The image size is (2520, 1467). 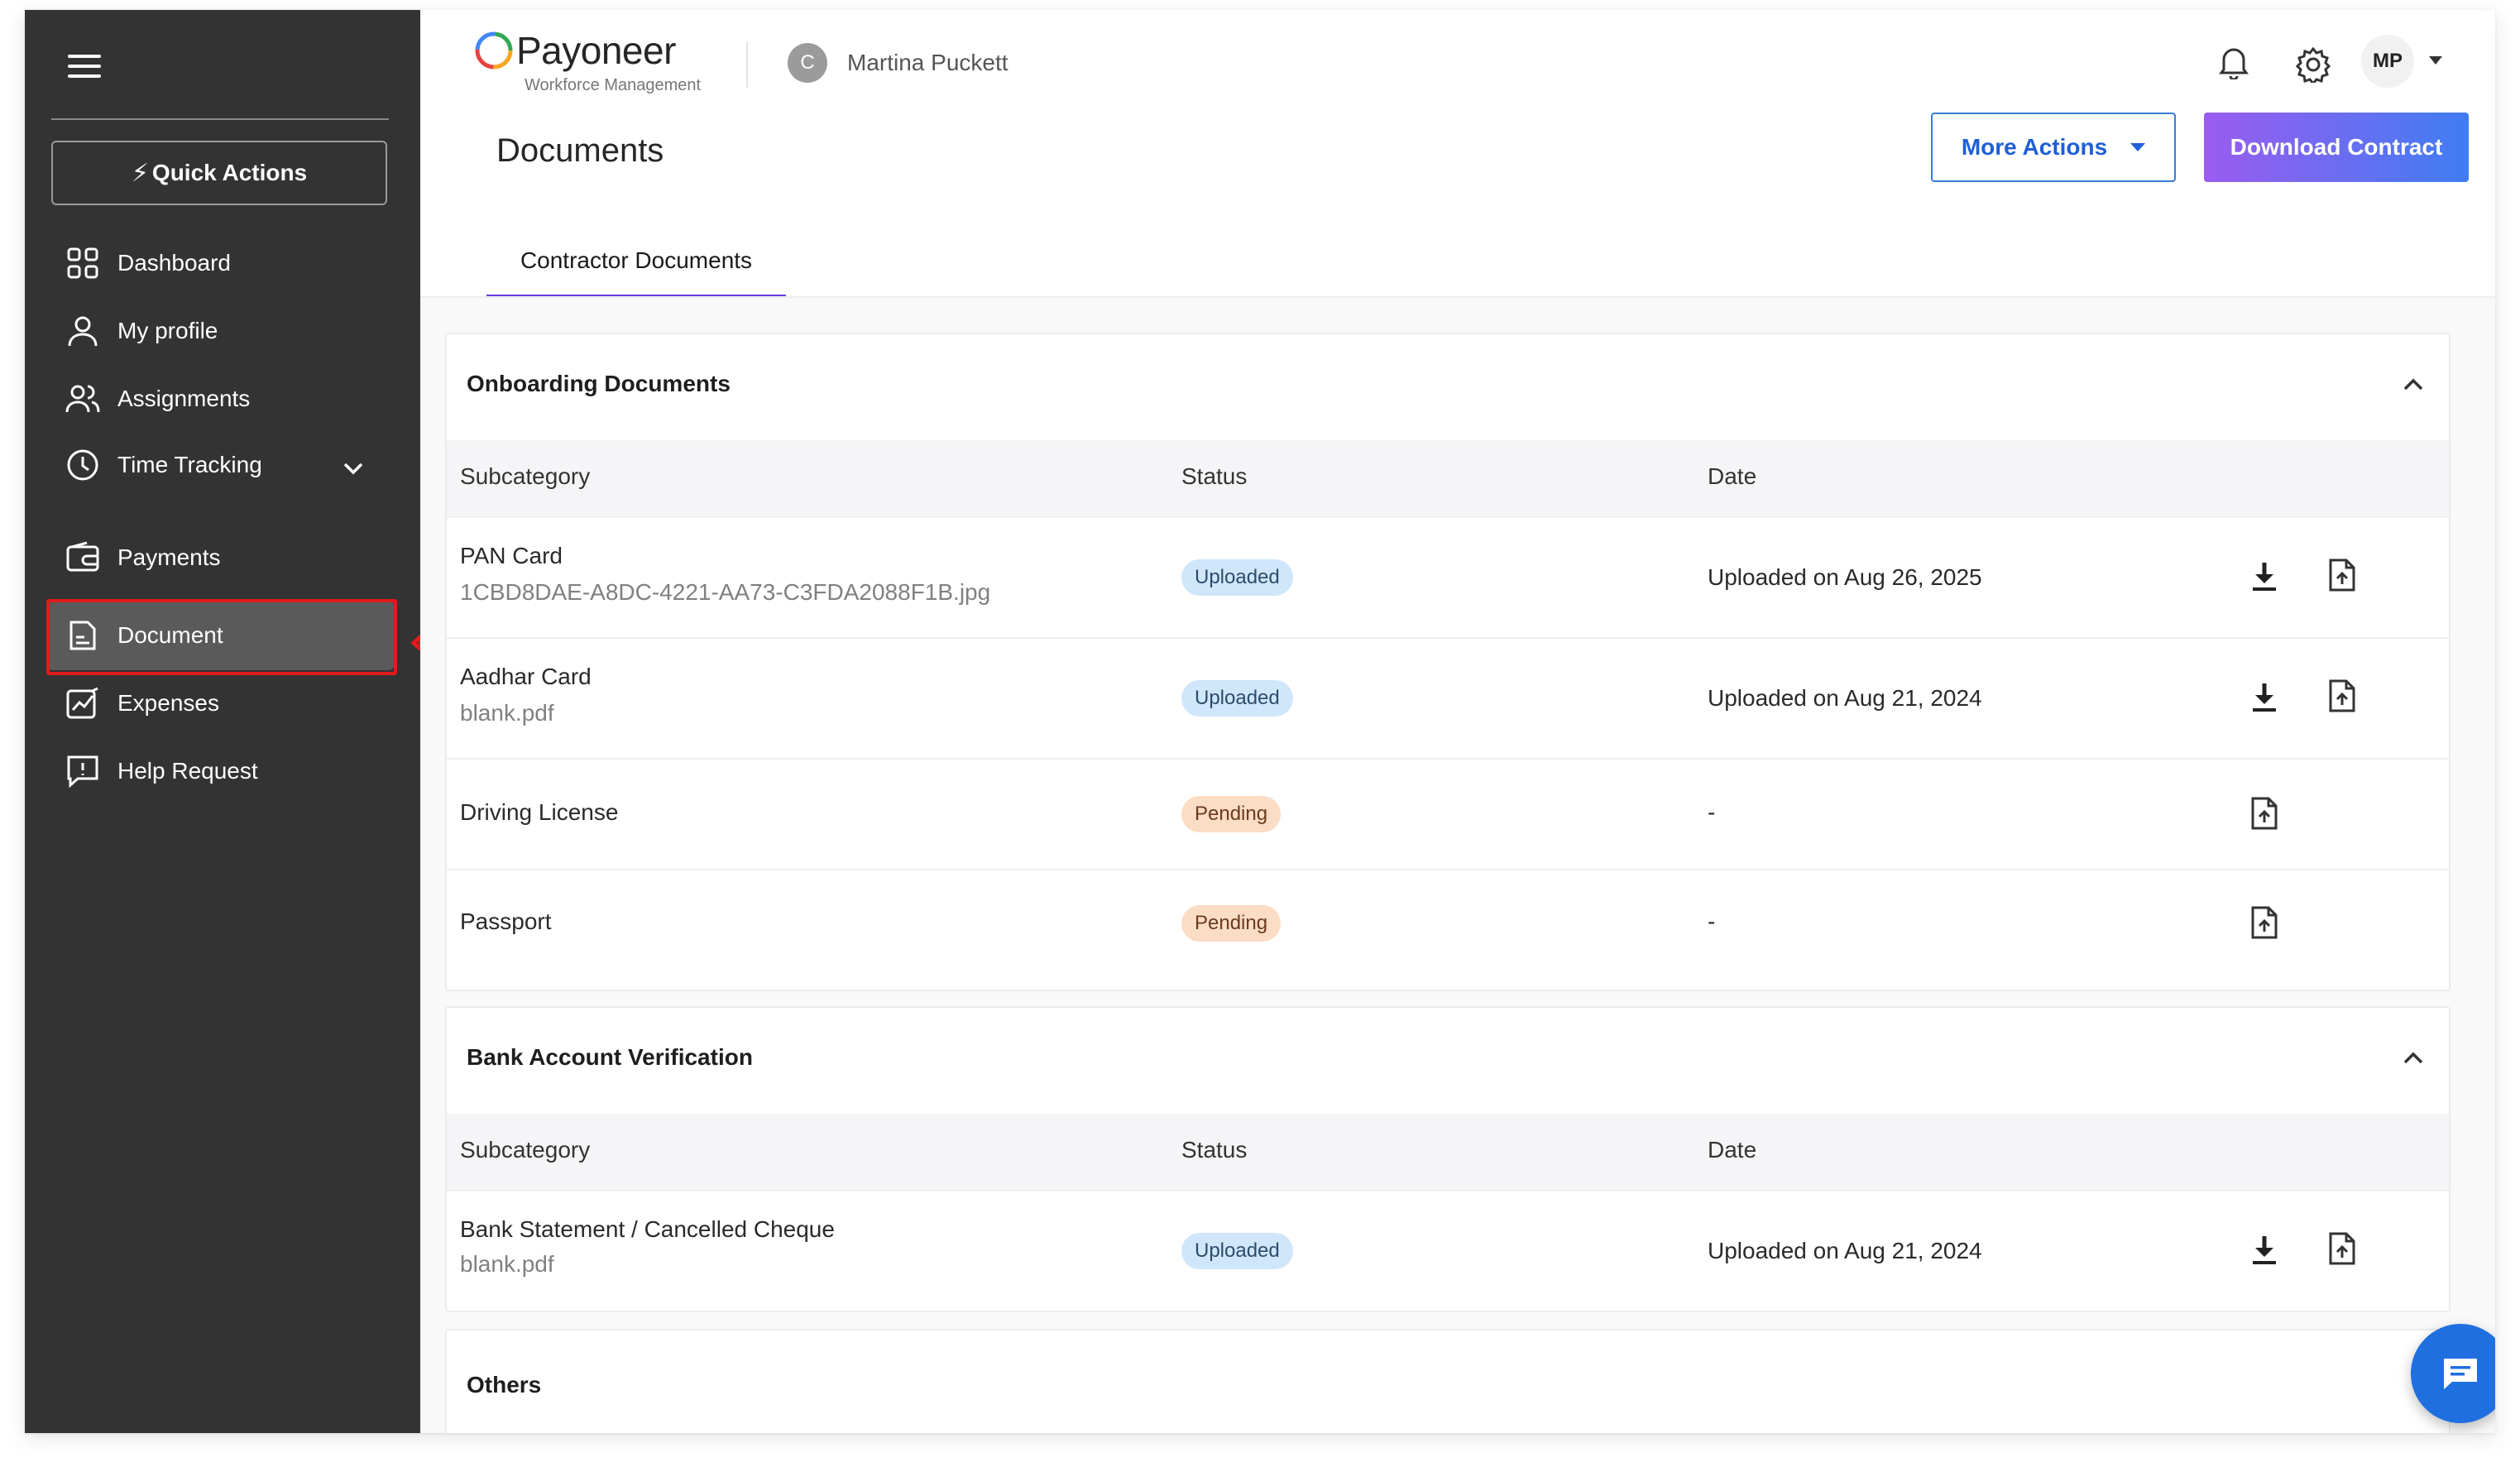 I want to click on sidebar-item-label: Expenses, so click(x=168, y=703).